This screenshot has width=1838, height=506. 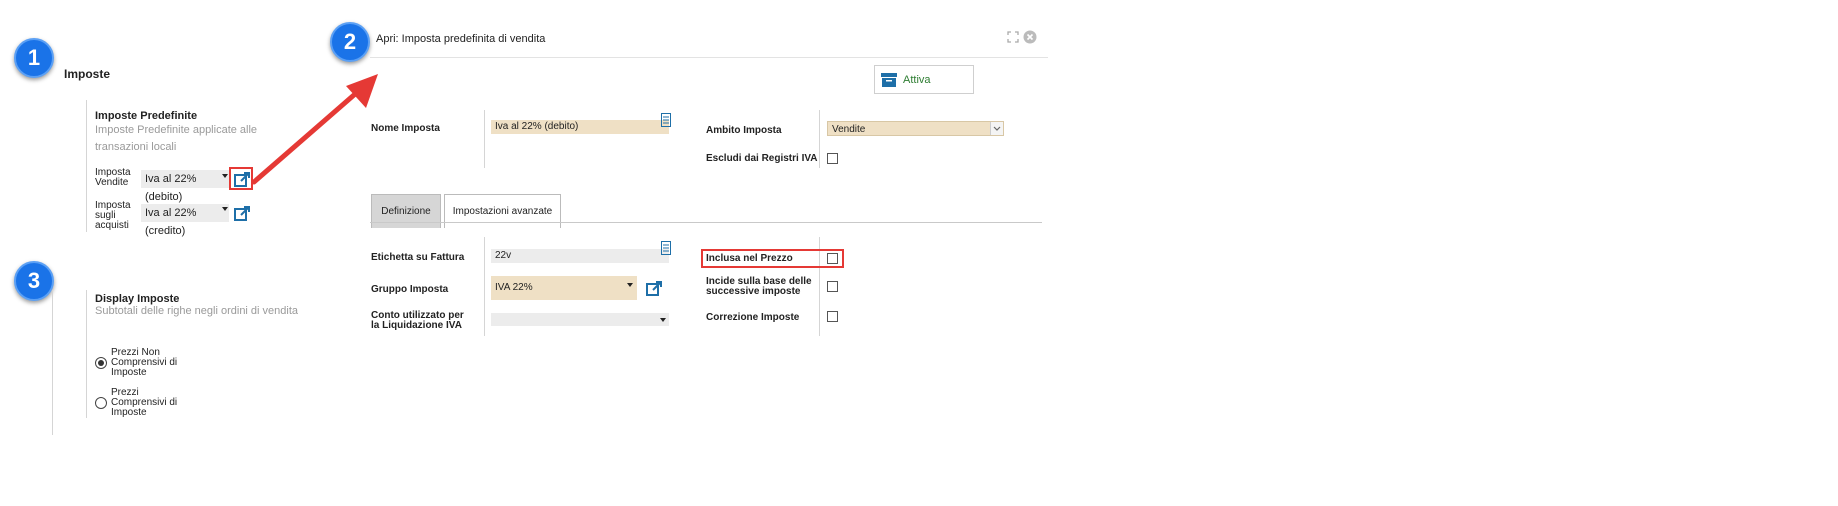 What do you see at coordinates (52, 362) in the screenshot?
I see `left-divider` at bounding box center [52, 362].